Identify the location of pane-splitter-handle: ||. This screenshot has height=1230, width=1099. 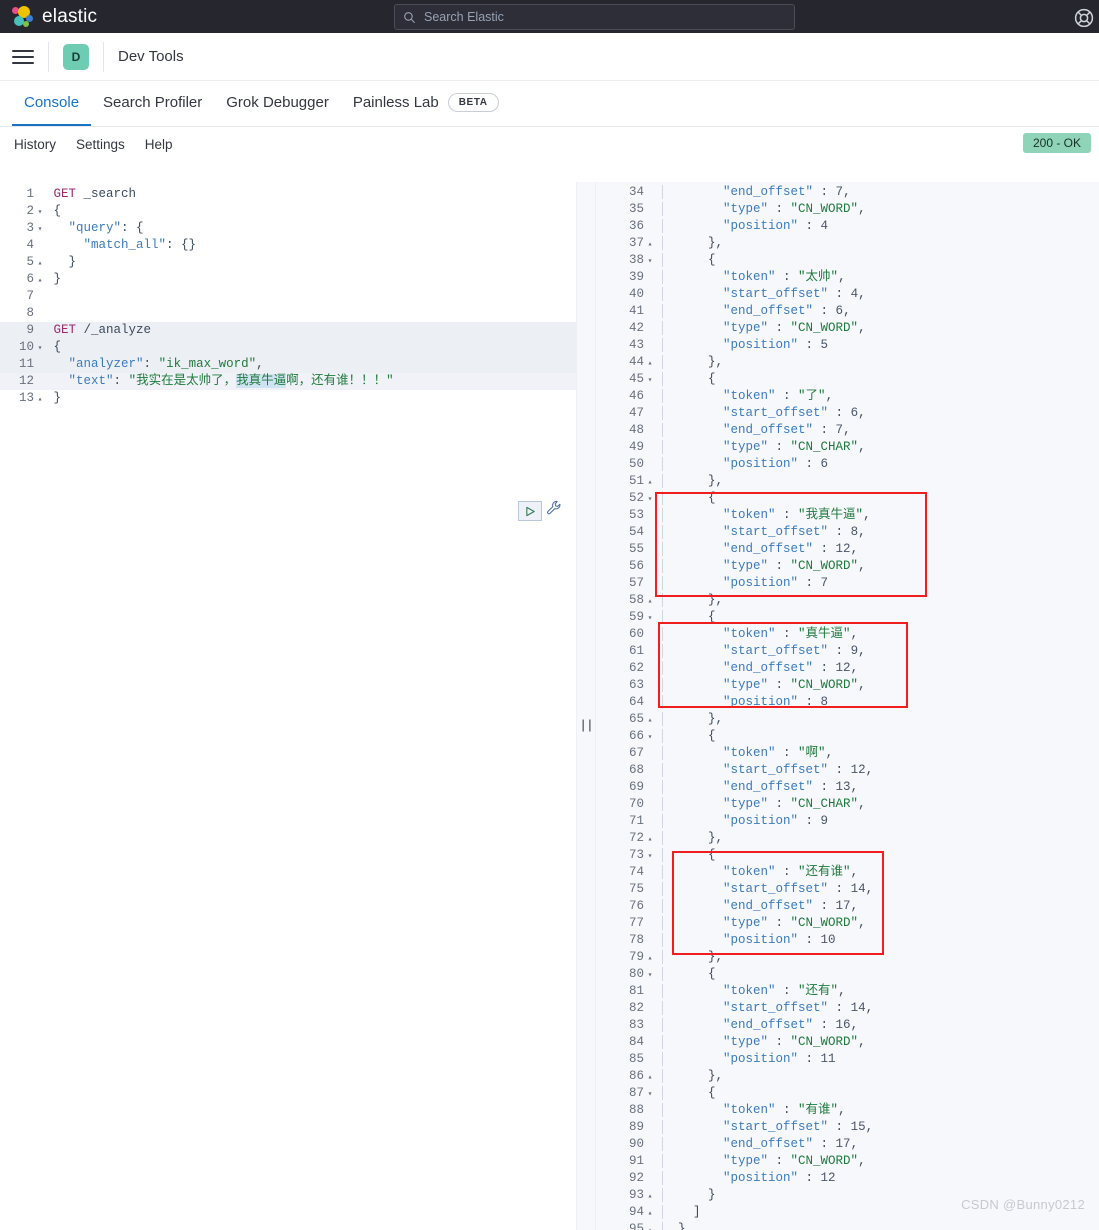
(586, 706).